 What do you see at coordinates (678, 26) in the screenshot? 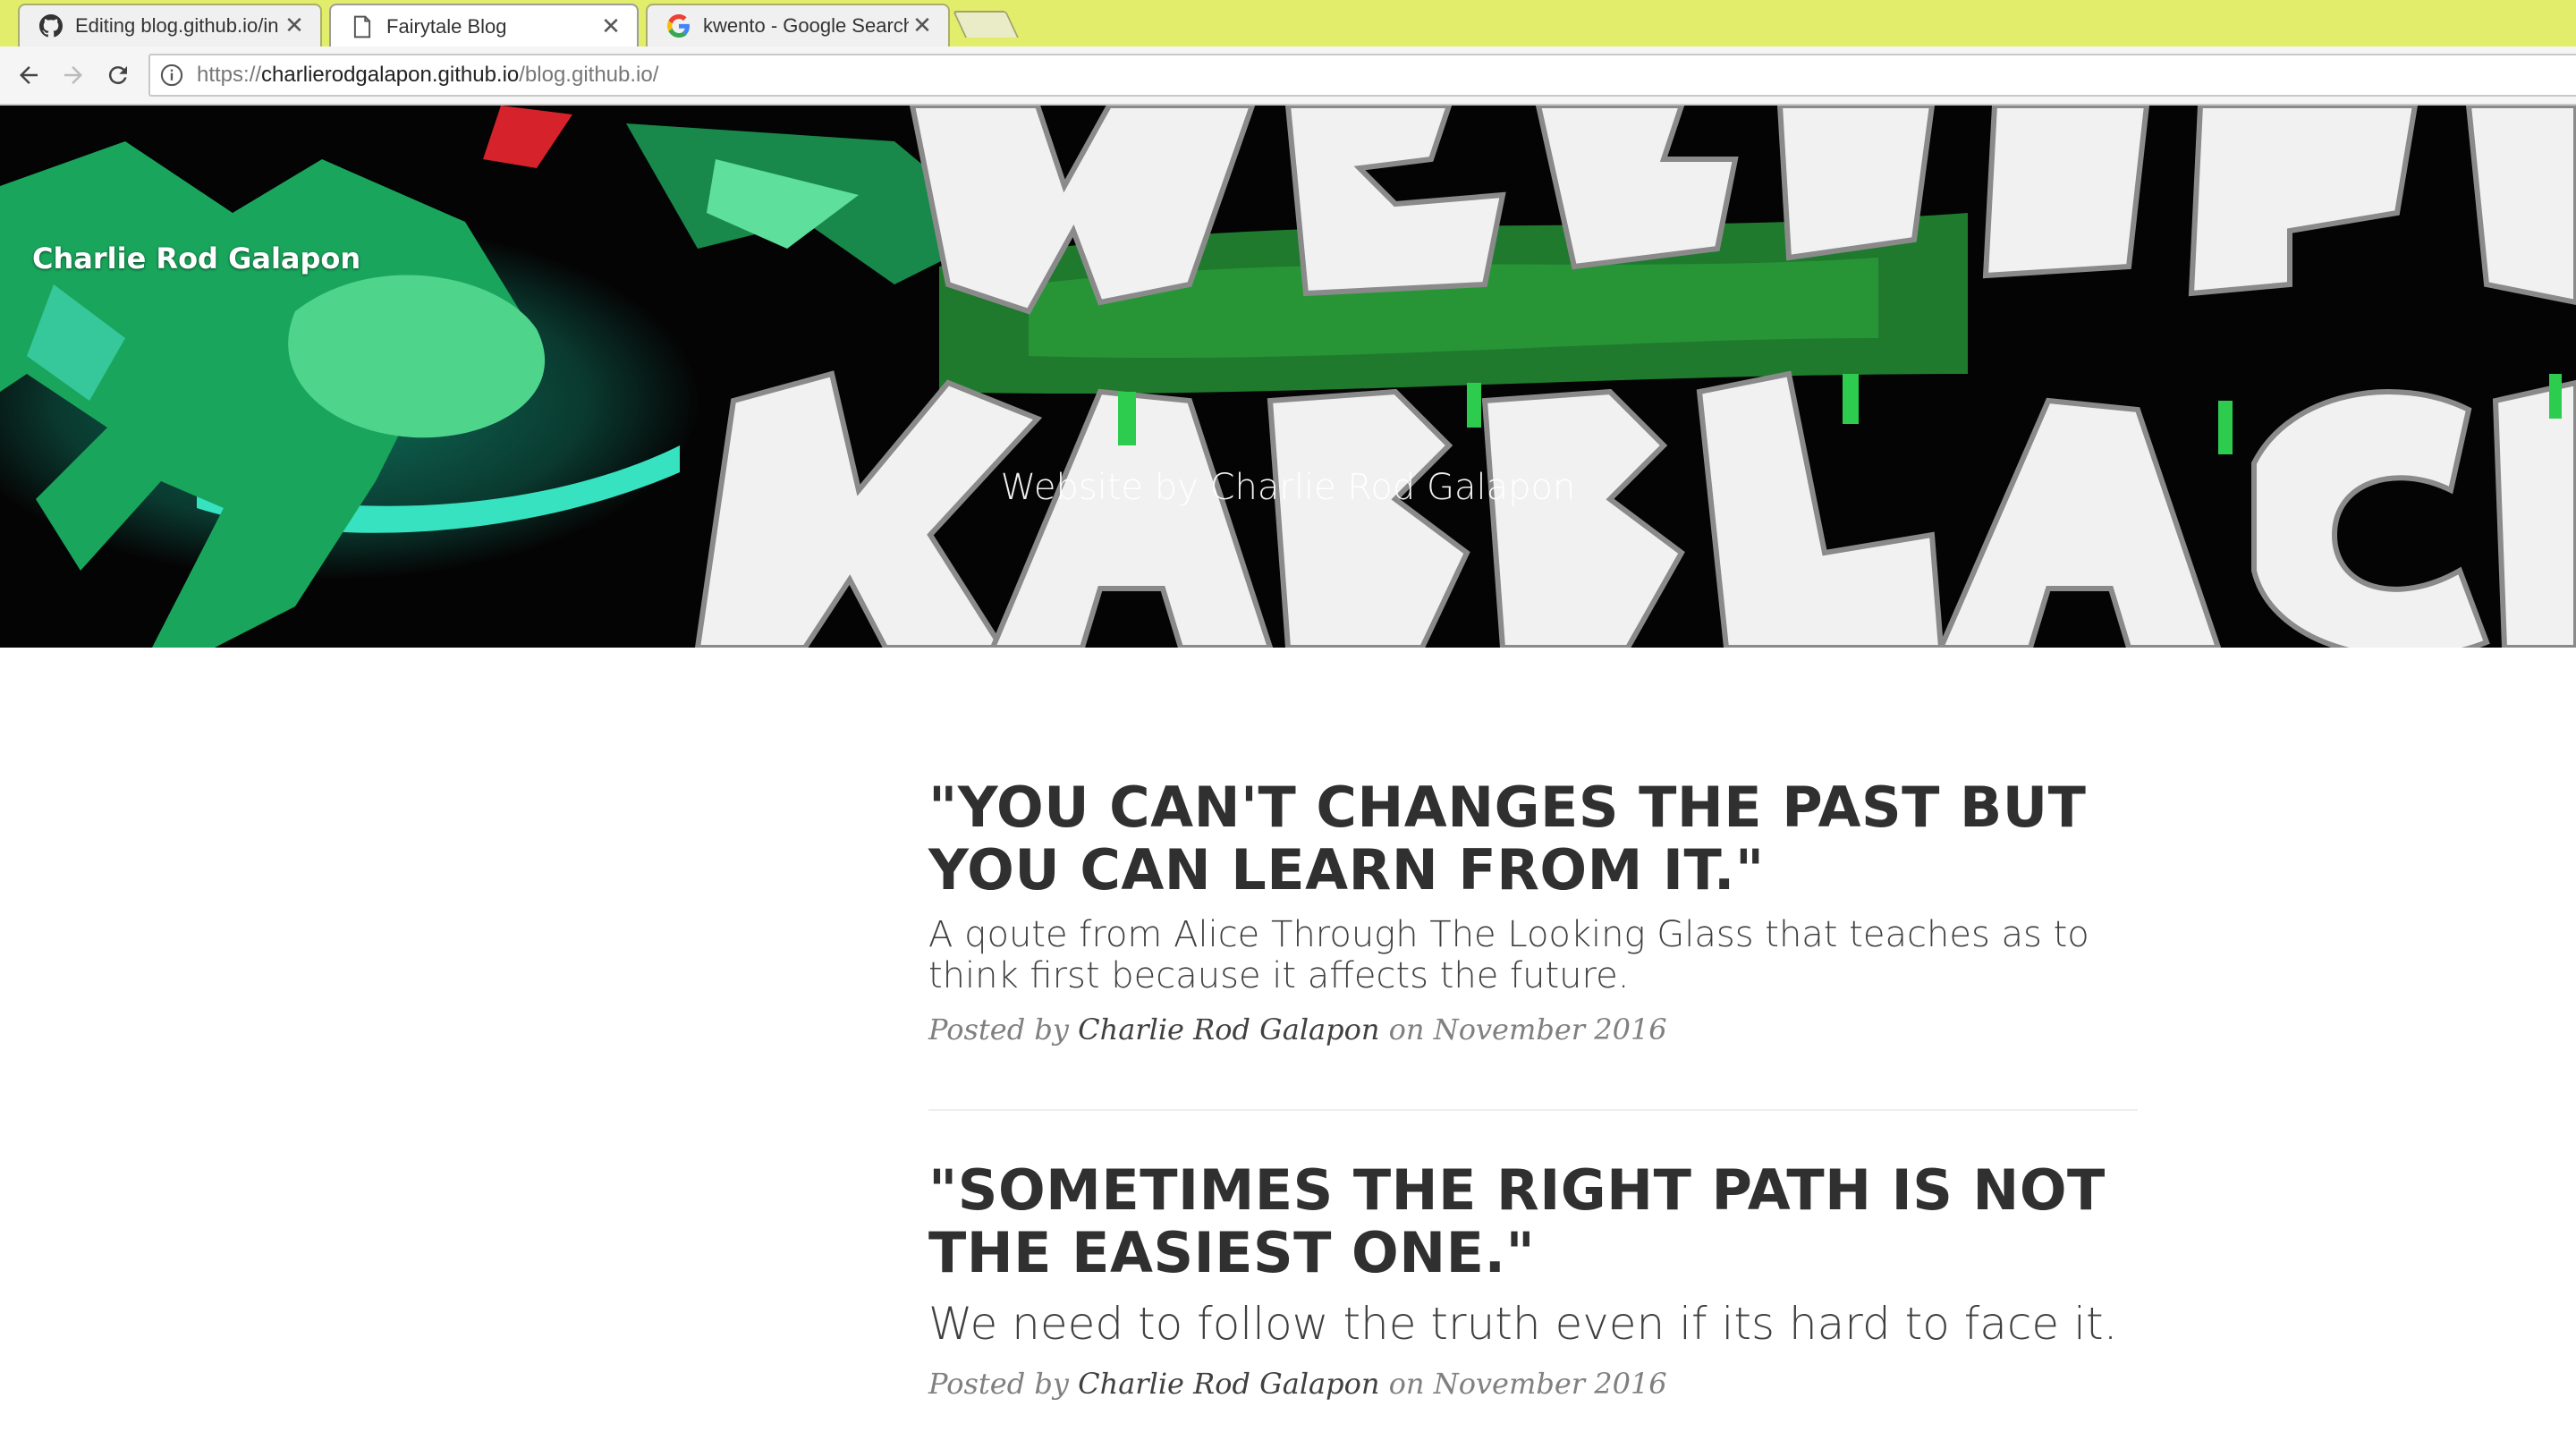
I see `google-icon` at bounding box center [678, 26].